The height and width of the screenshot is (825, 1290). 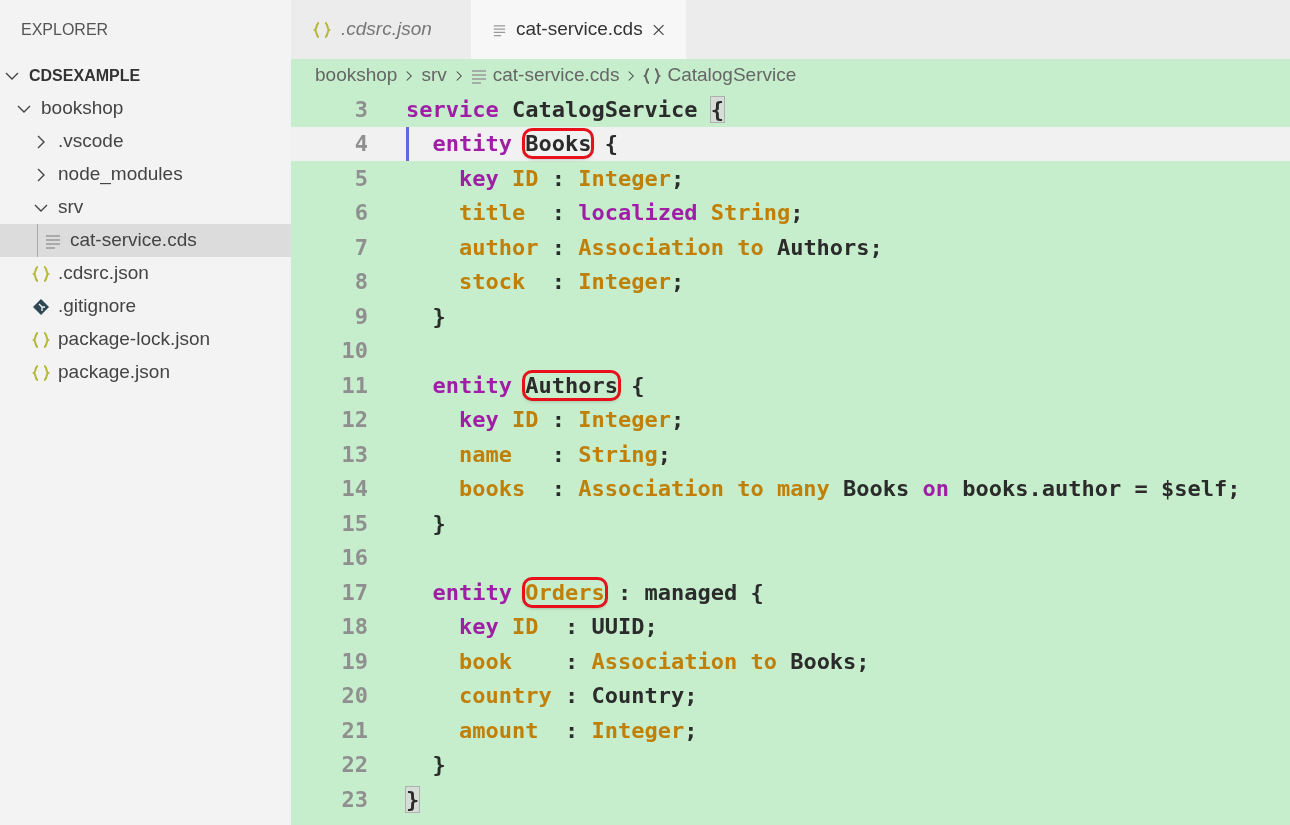 What do you see at coordinates (663, 661) in the screenshot?
I see `code-line: book : Association to Books;` at bounding box center [663, 661].